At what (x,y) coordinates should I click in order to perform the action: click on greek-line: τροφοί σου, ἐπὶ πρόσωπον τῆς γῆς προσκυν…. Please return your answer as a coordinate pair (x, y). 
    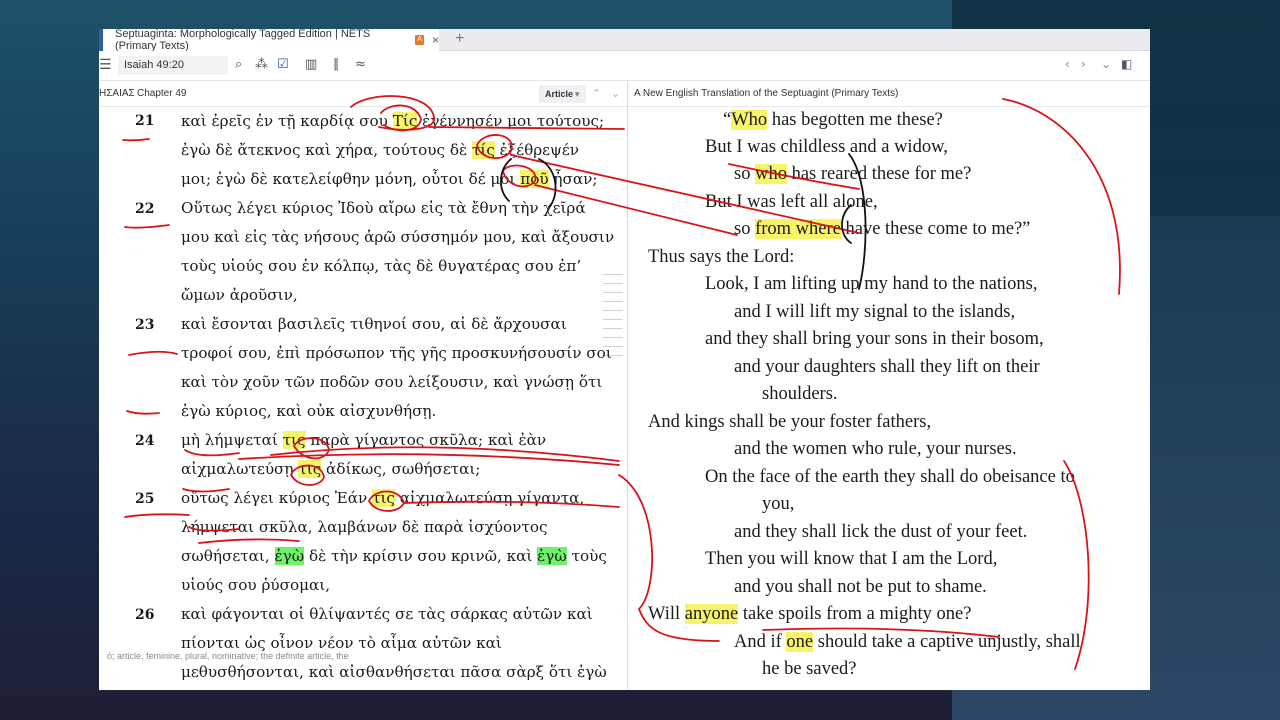
    Looking at the image, I should click on (396, 353).